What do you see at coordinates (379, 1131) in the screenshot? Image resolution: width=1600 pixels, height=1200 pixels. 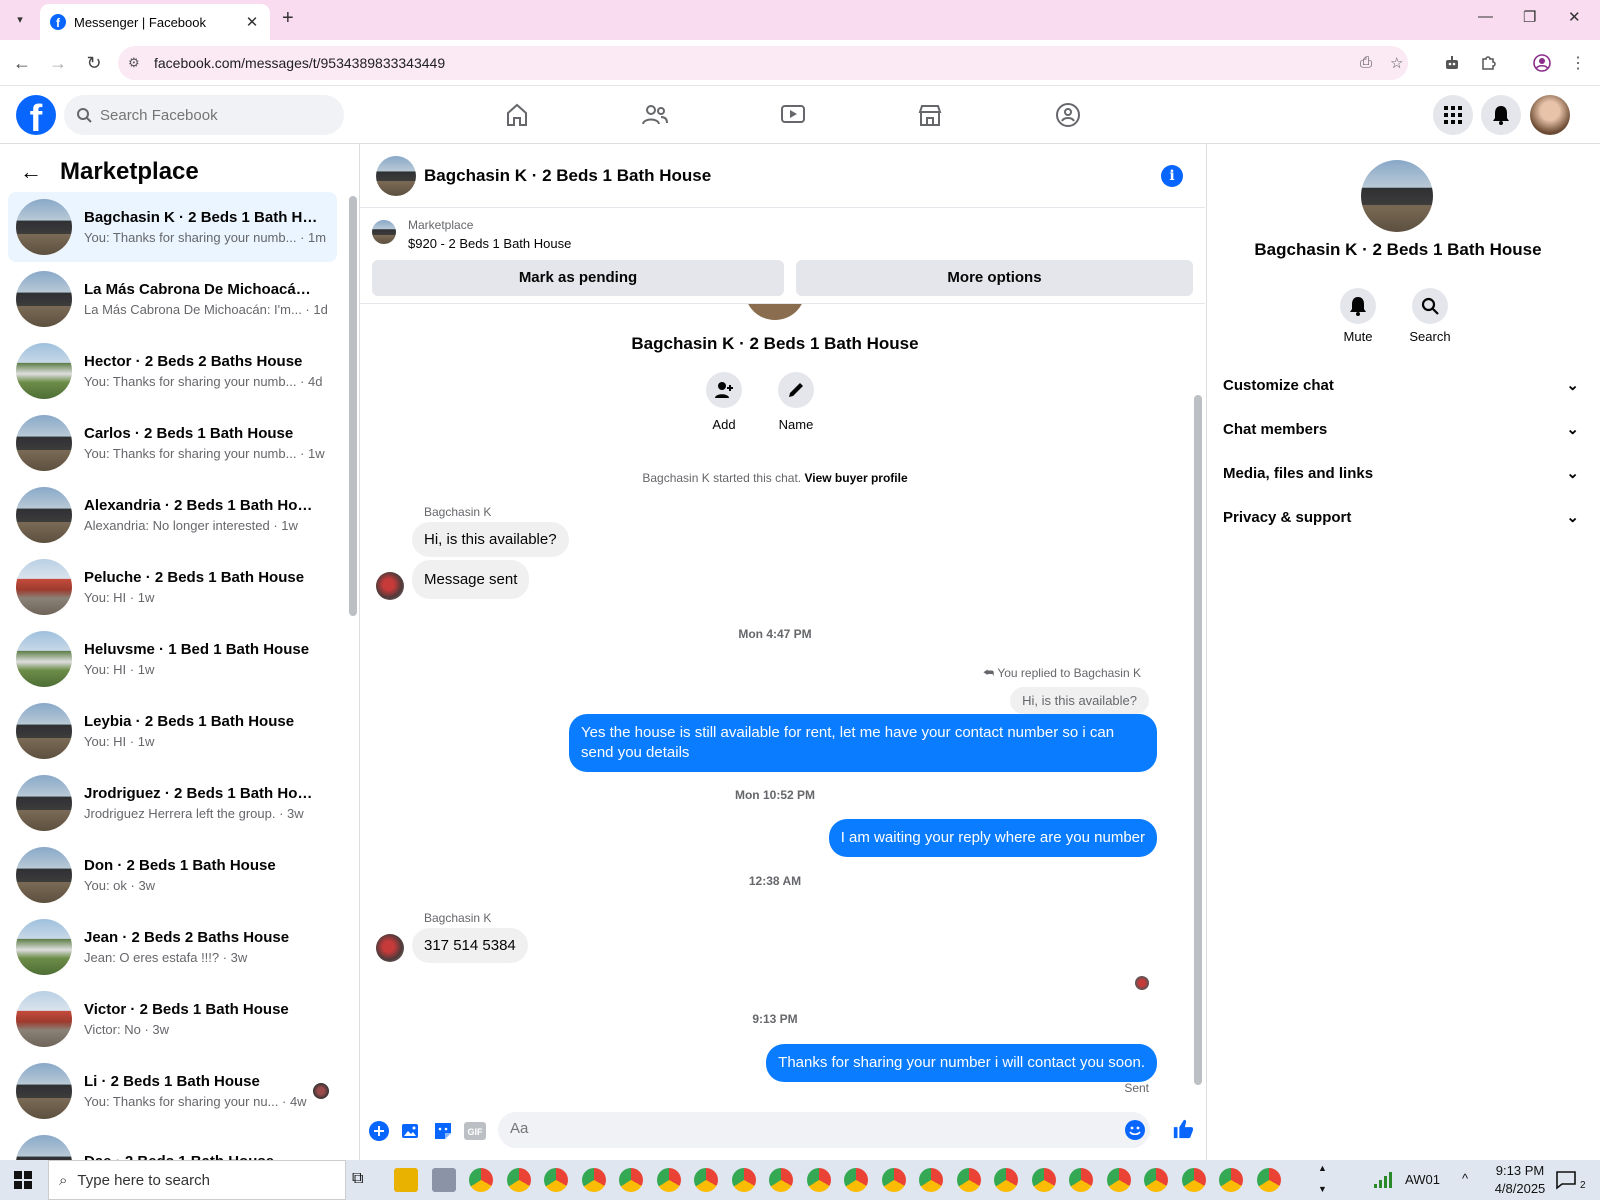 I see `more-actions-plus-icon` at bounding box center [379, 1131].